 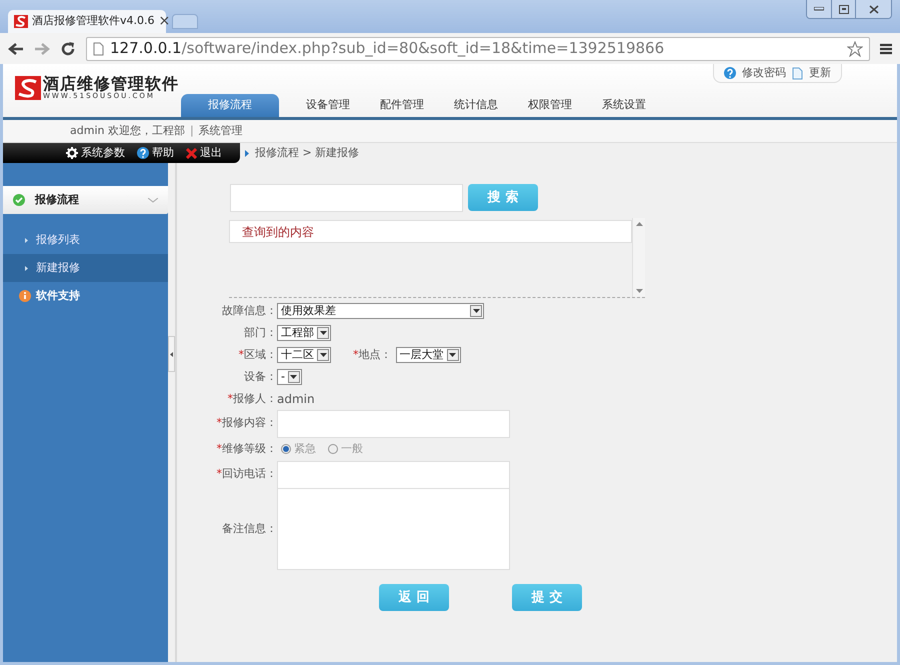 I want to click on dropdown: -, so click(x=289, y=377).